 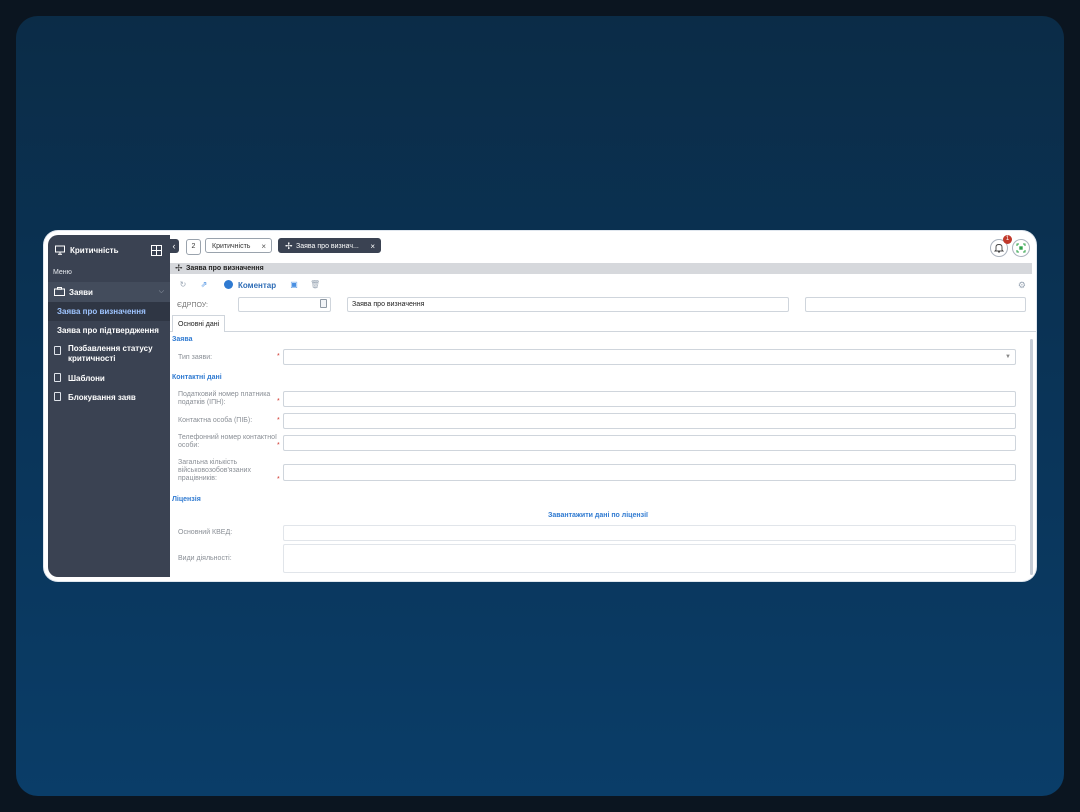 What do you see at coordinates (109, 378) in the screenshot?
I see `sidebar-item-templates: Шаблони` at bounding box center [109, 378].